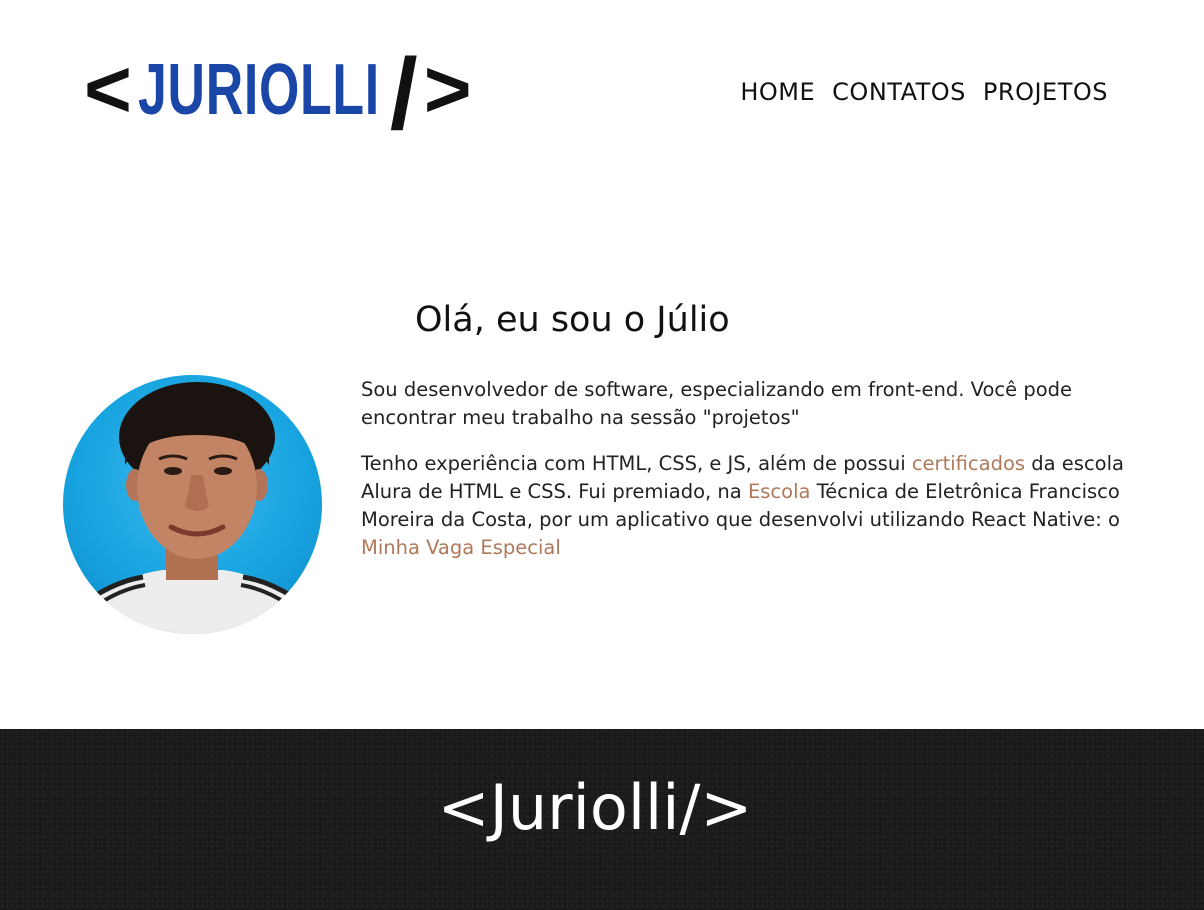 This screenshot has width=1204, height=910. Describe the element at coordinates (447, 89) in the screenshot. I see `logo-close-bracket: >` at that location.